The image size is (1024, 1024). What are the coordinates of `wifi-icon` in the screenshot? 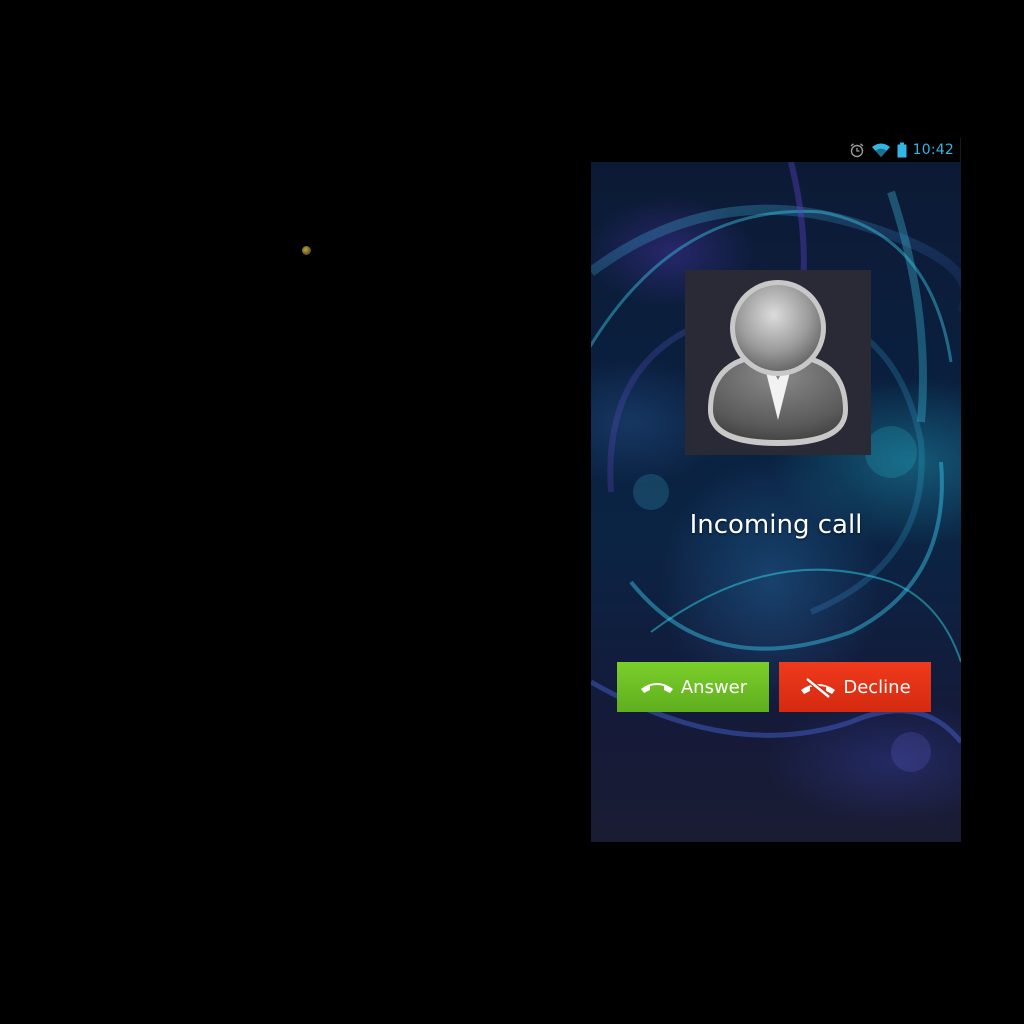 It's located at (881, 150).